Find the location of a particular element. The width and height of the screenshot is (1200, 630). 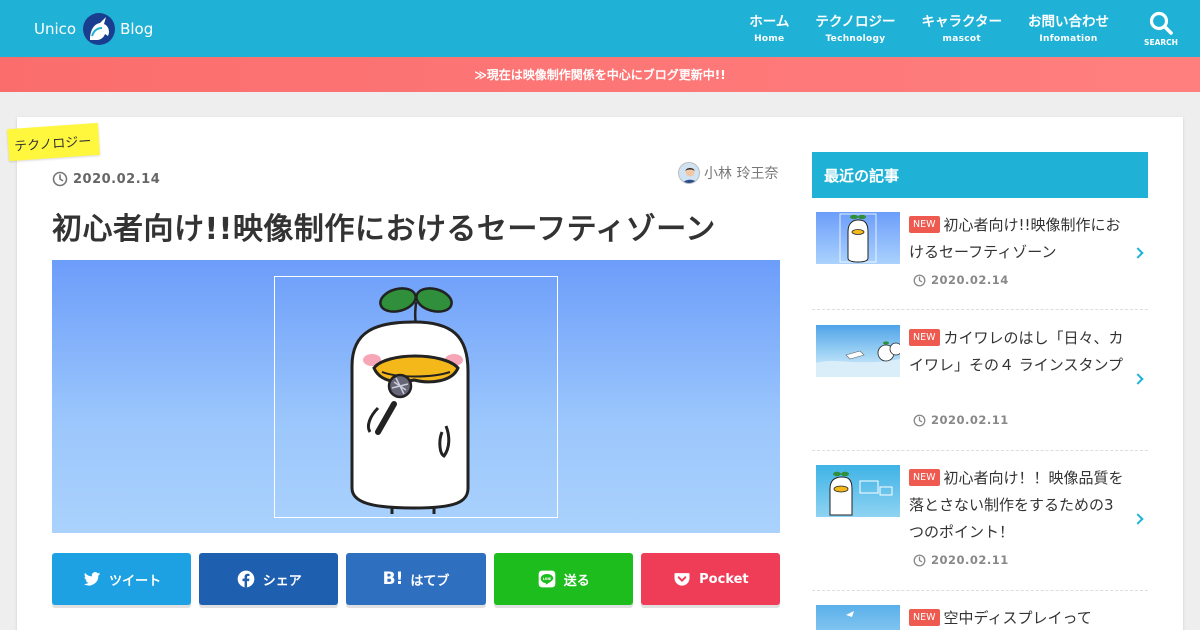

nav-sublabel: Home is located at coordinates (769, 39).